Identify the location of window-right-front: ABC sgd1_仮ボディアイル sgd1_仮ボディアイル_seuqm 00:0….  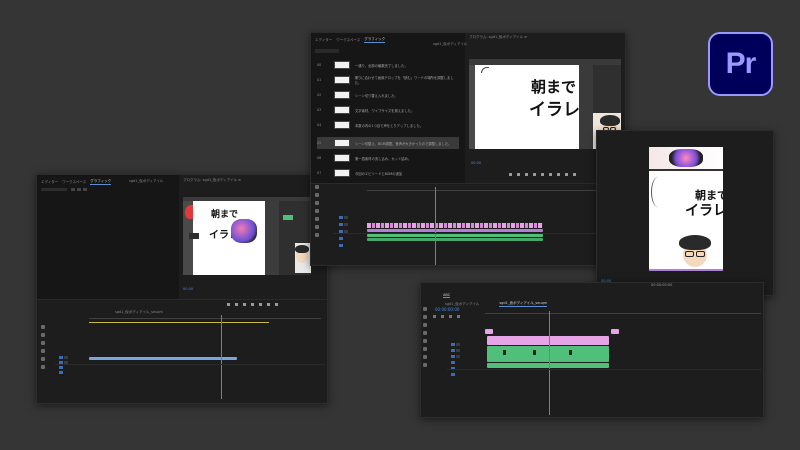
(592, 350).